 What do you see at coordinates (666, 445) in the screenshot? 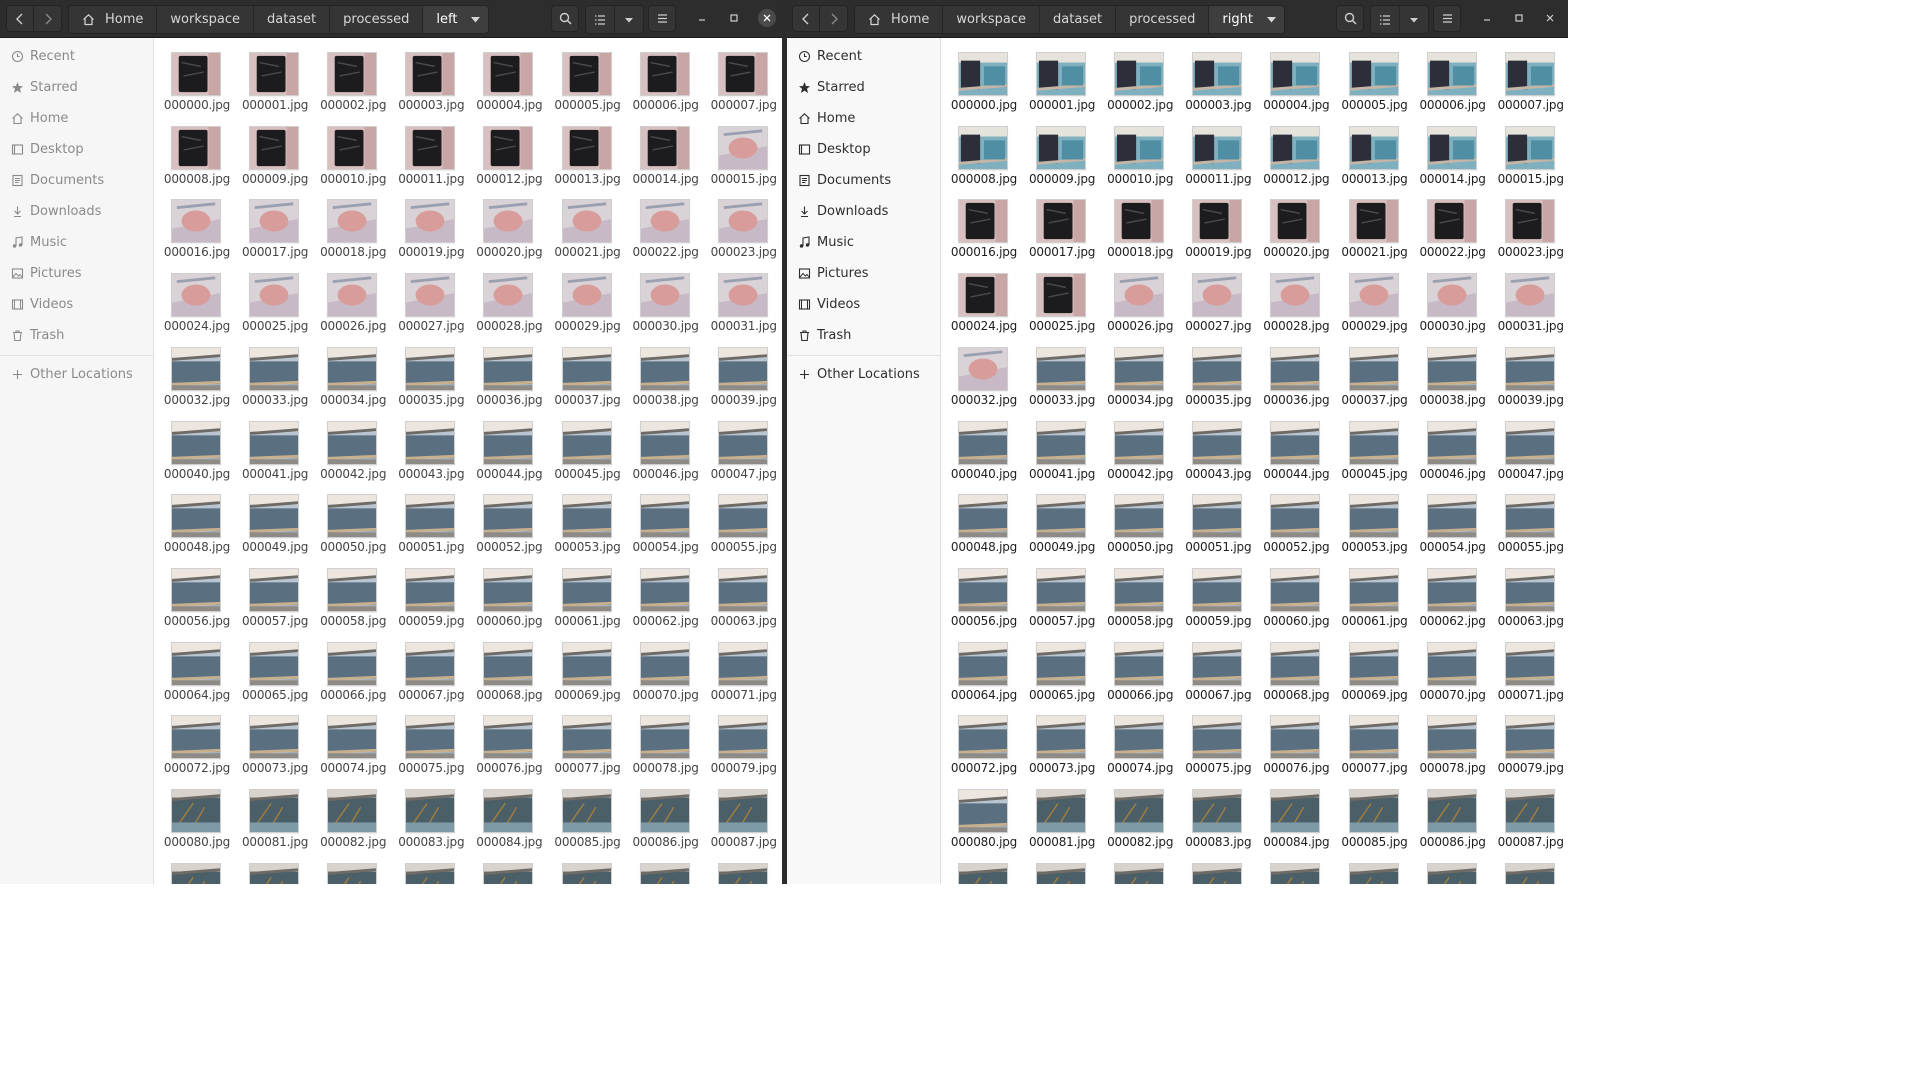
I see `file-item: 000046.jpg` at bounding box center [666, 445].